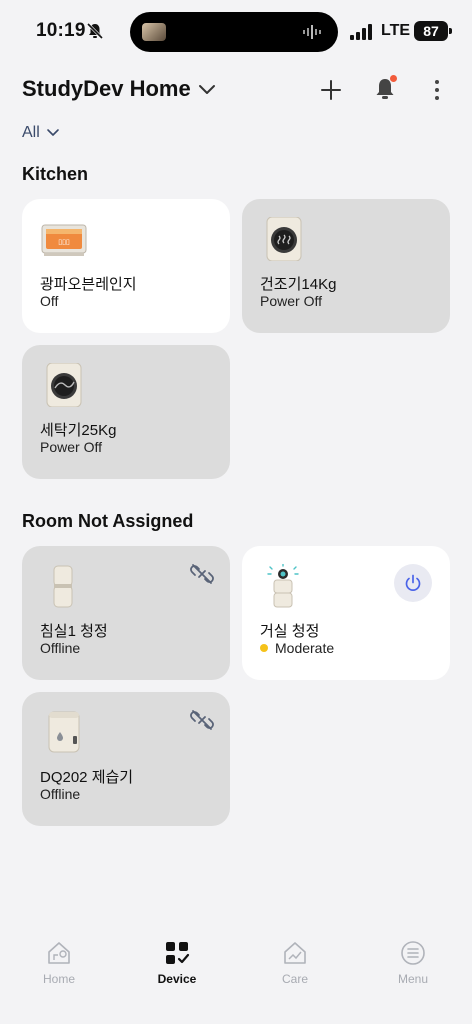 The height and width of the screenshot is (1024, 472). What do you see at coordinates (236, 90) in the screenshot?
I see `app-header: StudyDev Home` at bounding box center [236, 90].